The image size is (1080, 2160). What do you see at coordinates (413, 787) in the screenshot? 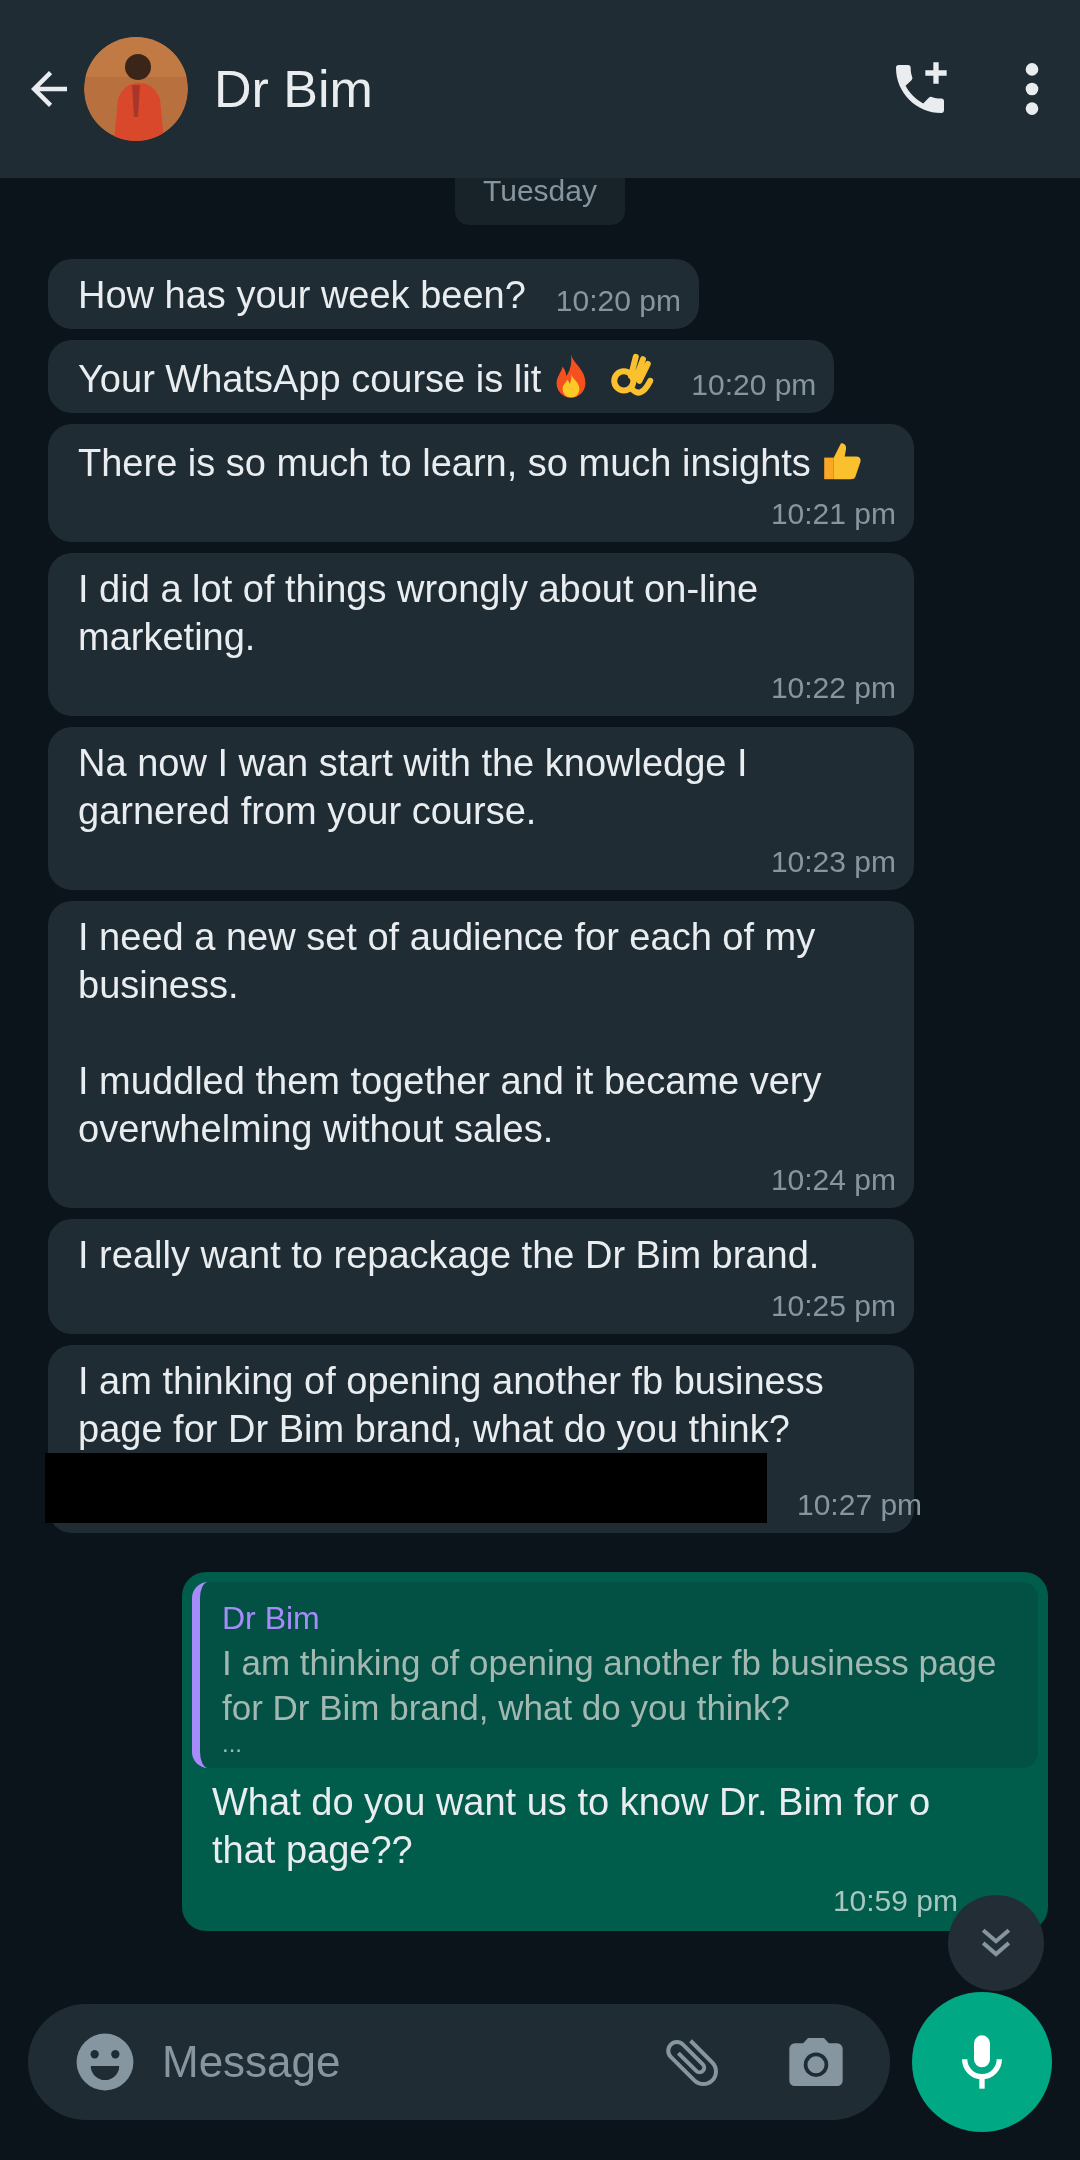
I see `message-text: Na now I wan start with the knowledge I garnered from your course.` at bounding box center [413, 787].